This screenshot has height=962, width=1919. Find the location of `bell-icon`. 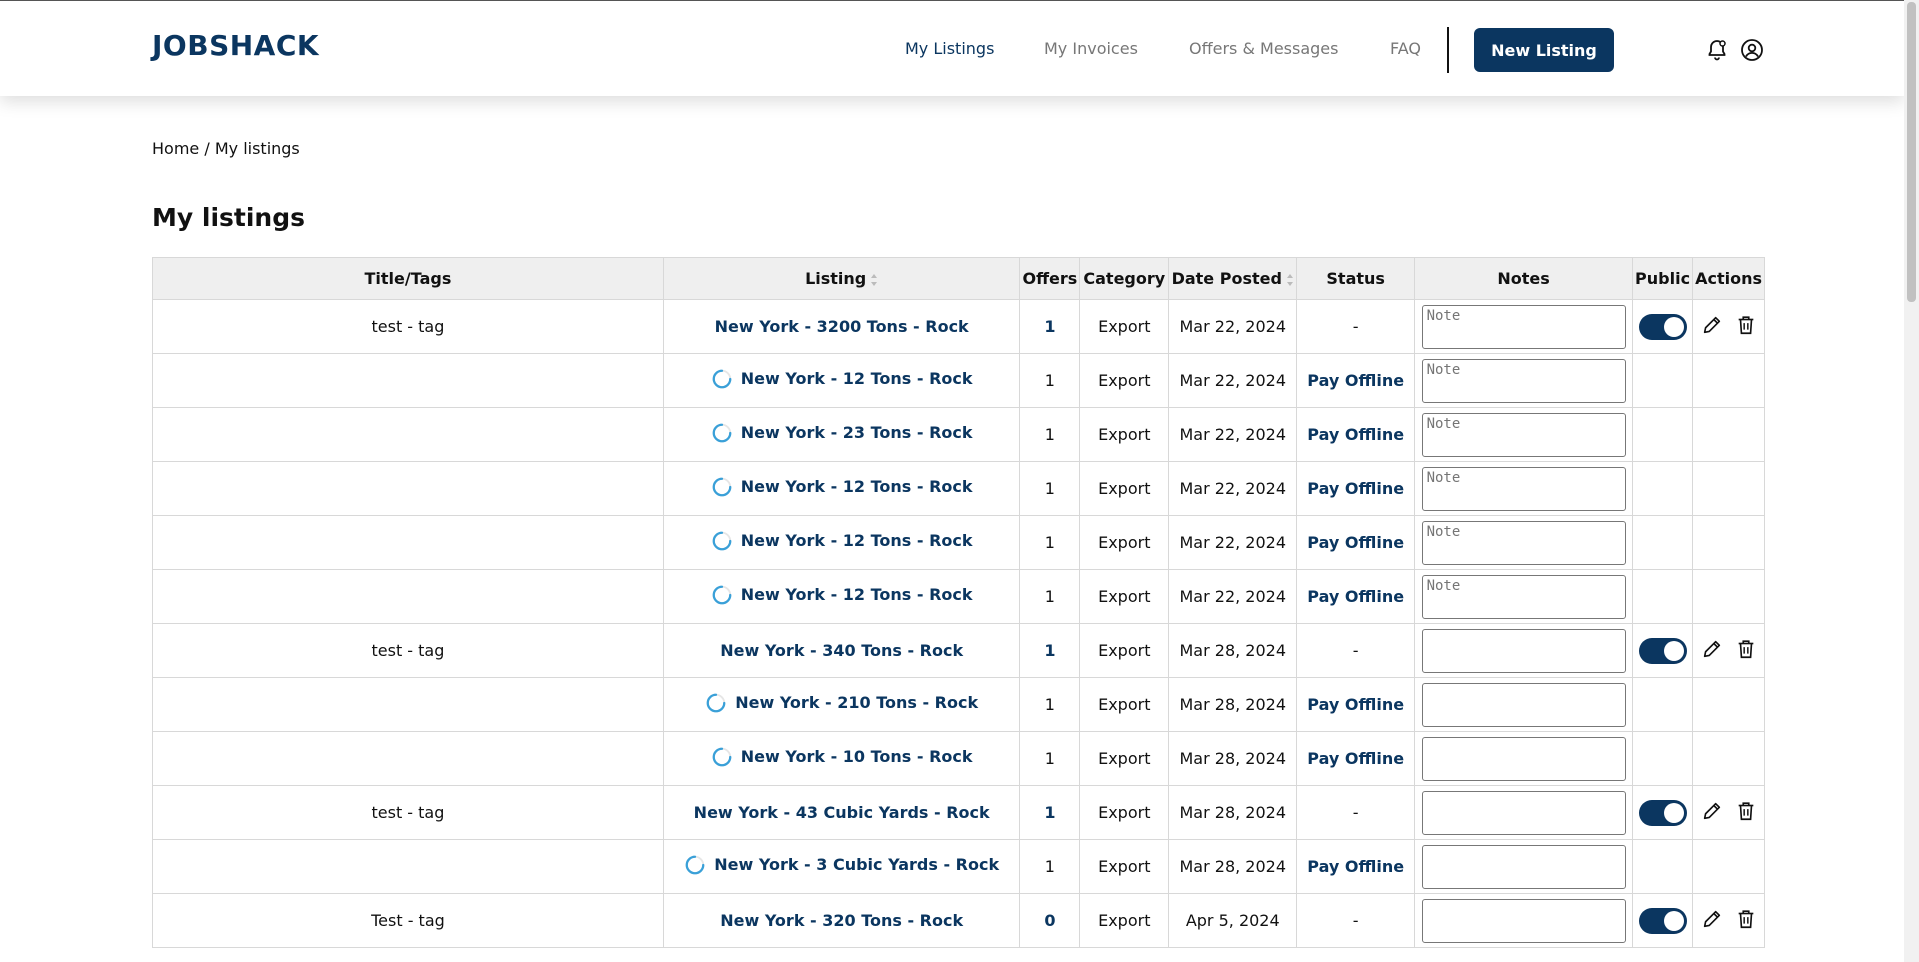

bell-icon is located at coordinates (1717, 50).